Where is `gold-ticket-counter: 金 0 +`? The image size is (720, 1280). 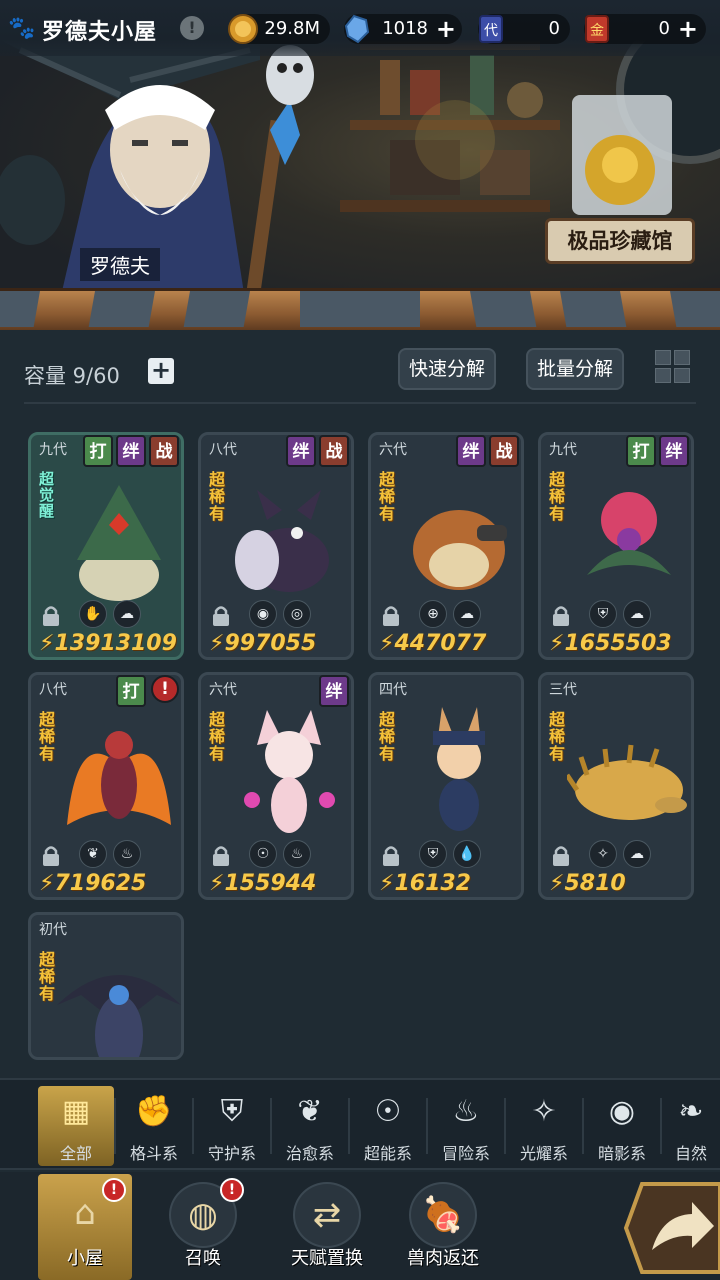 gold-ticket-counter: 金 0 + is located at coordinates (645, 29).